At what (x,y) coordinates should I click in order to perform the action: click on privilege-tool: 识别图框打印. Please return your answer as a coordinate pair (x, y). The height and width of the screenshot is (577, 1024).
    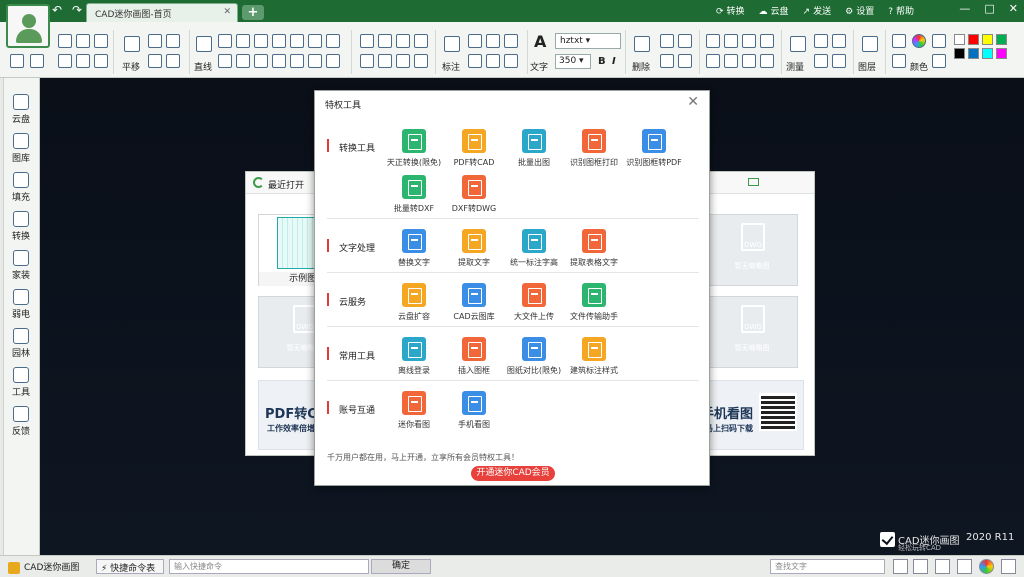
    Looking at the image, I should click on (594, 148).